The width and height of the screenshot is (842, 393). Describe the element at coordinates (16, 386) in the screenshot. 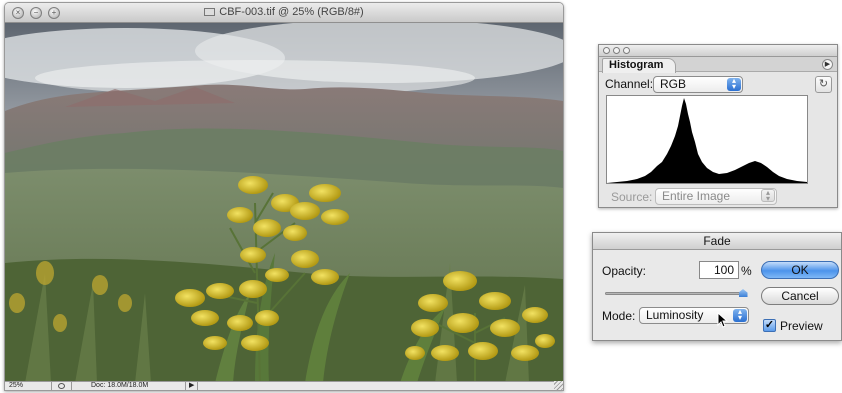

I see `zoom-level: 25%` at that location.